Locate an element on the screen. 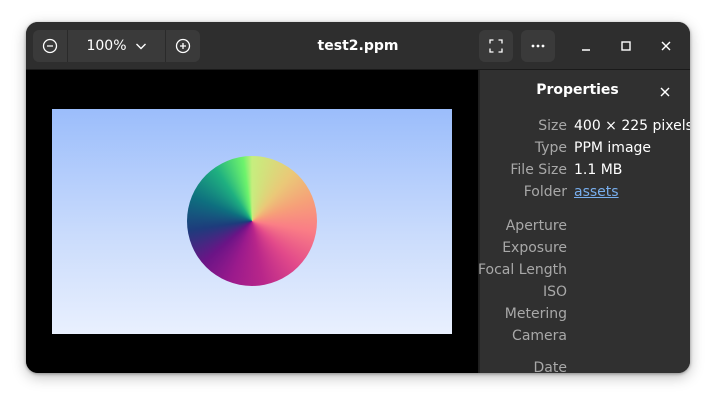  zoom-out-icon is located at coordinates (50, 46).